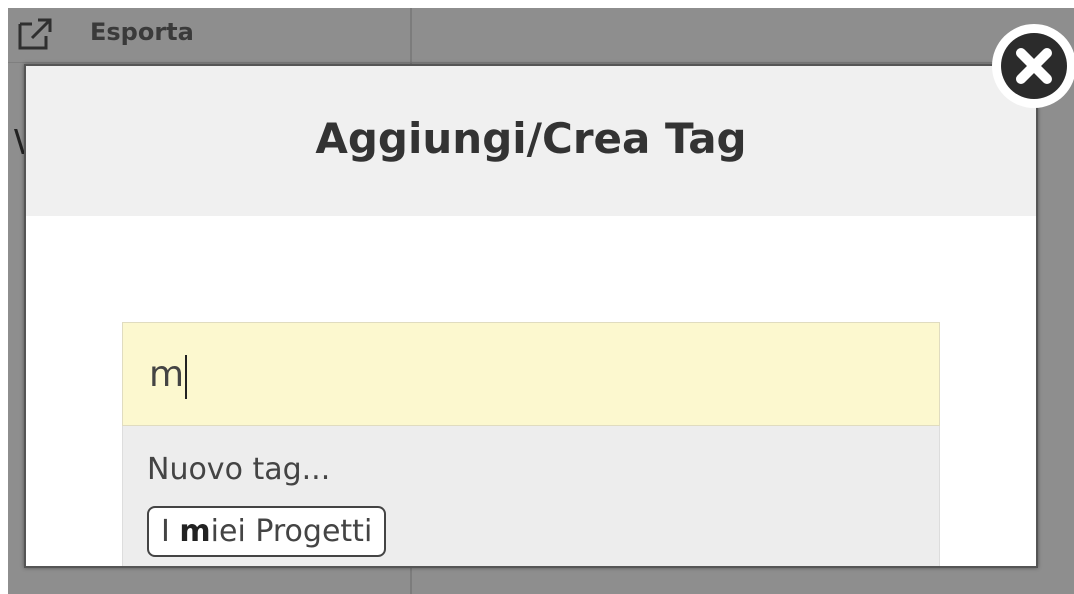 Image resolution: width=1074 pixels, height=594 pixels. What do you see at coordinates (35, 34) in the screenshot?
I see `export-icon` at bounding box center [35, 34].